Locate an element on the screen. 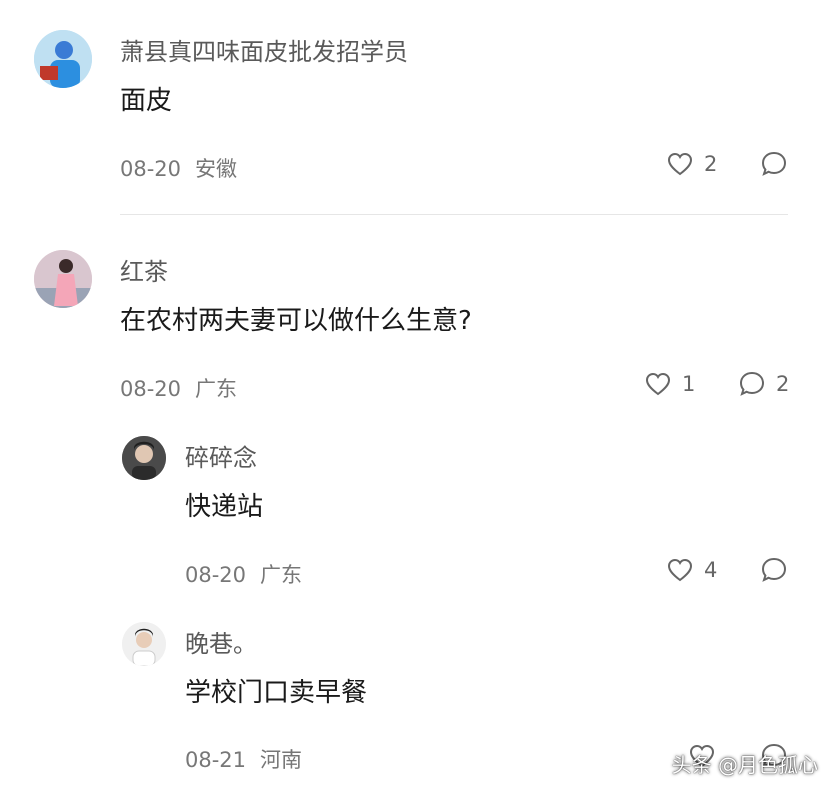 This screenshot has width=836, height=794. like-button: 1 is located at coordinates (669, 384).